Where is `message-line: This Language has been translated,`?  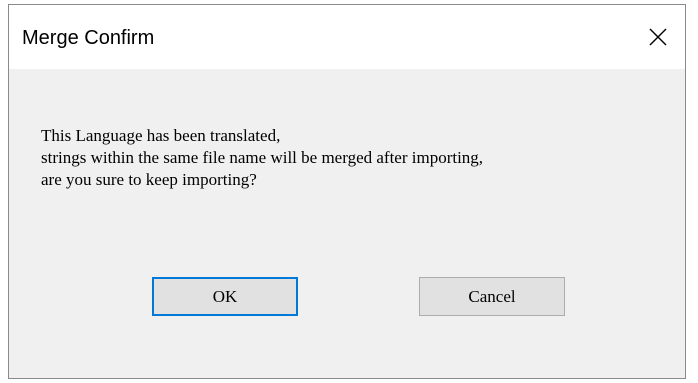 message-line: This Language has been translated, is located at coordinates (161, 135).